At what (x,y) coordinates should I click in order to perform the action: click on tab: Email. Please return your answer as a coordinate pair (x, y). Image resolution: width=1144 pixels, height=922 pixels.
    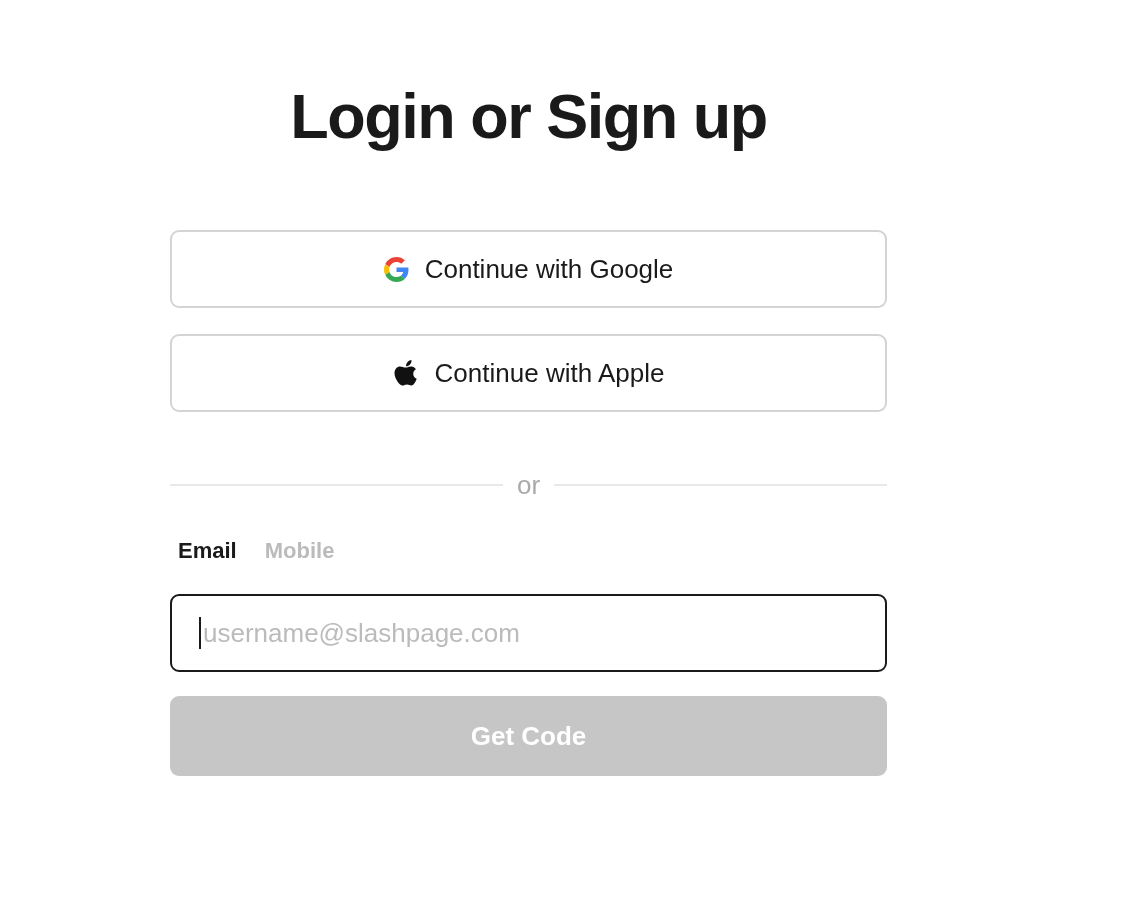
    Looking at the image, I should click on (207, 551).